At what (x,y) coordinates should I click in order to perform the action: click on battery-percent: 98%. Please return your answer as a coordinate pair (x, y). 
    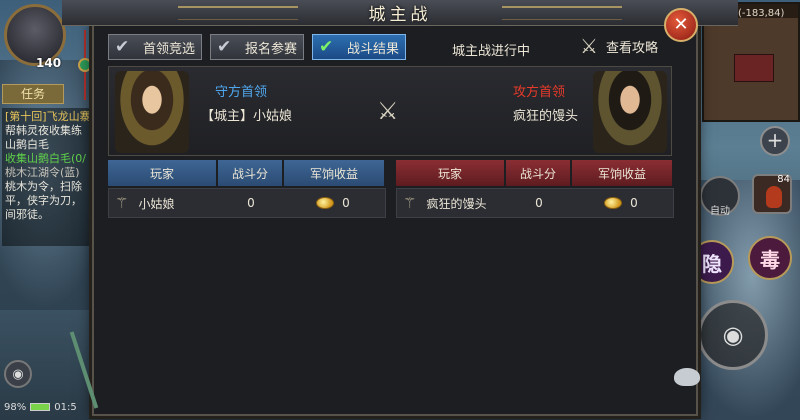
    Looking at the image, I should click on (15, 407).